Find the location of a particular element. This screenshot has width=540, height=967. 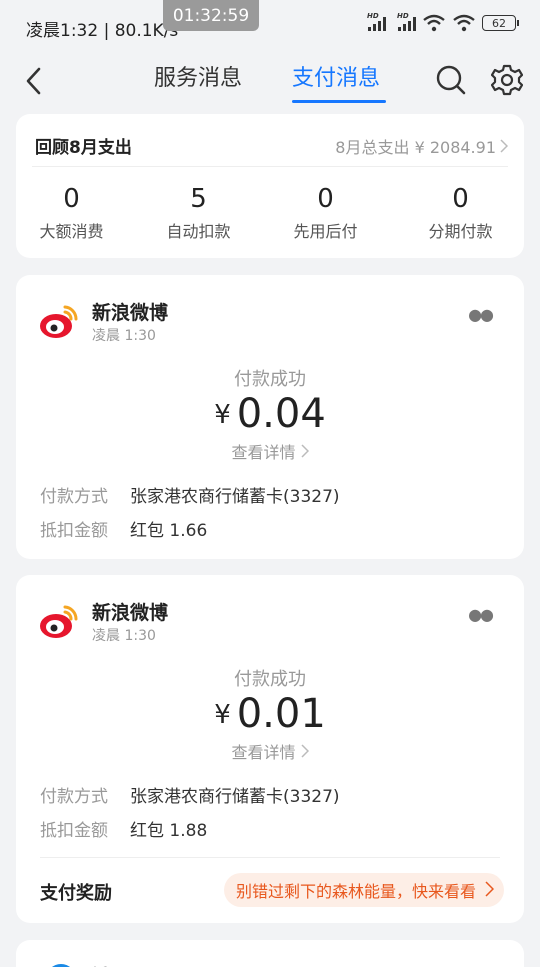

stat-pay-later: 0 先用后付 is located at coordinates (325, 212).